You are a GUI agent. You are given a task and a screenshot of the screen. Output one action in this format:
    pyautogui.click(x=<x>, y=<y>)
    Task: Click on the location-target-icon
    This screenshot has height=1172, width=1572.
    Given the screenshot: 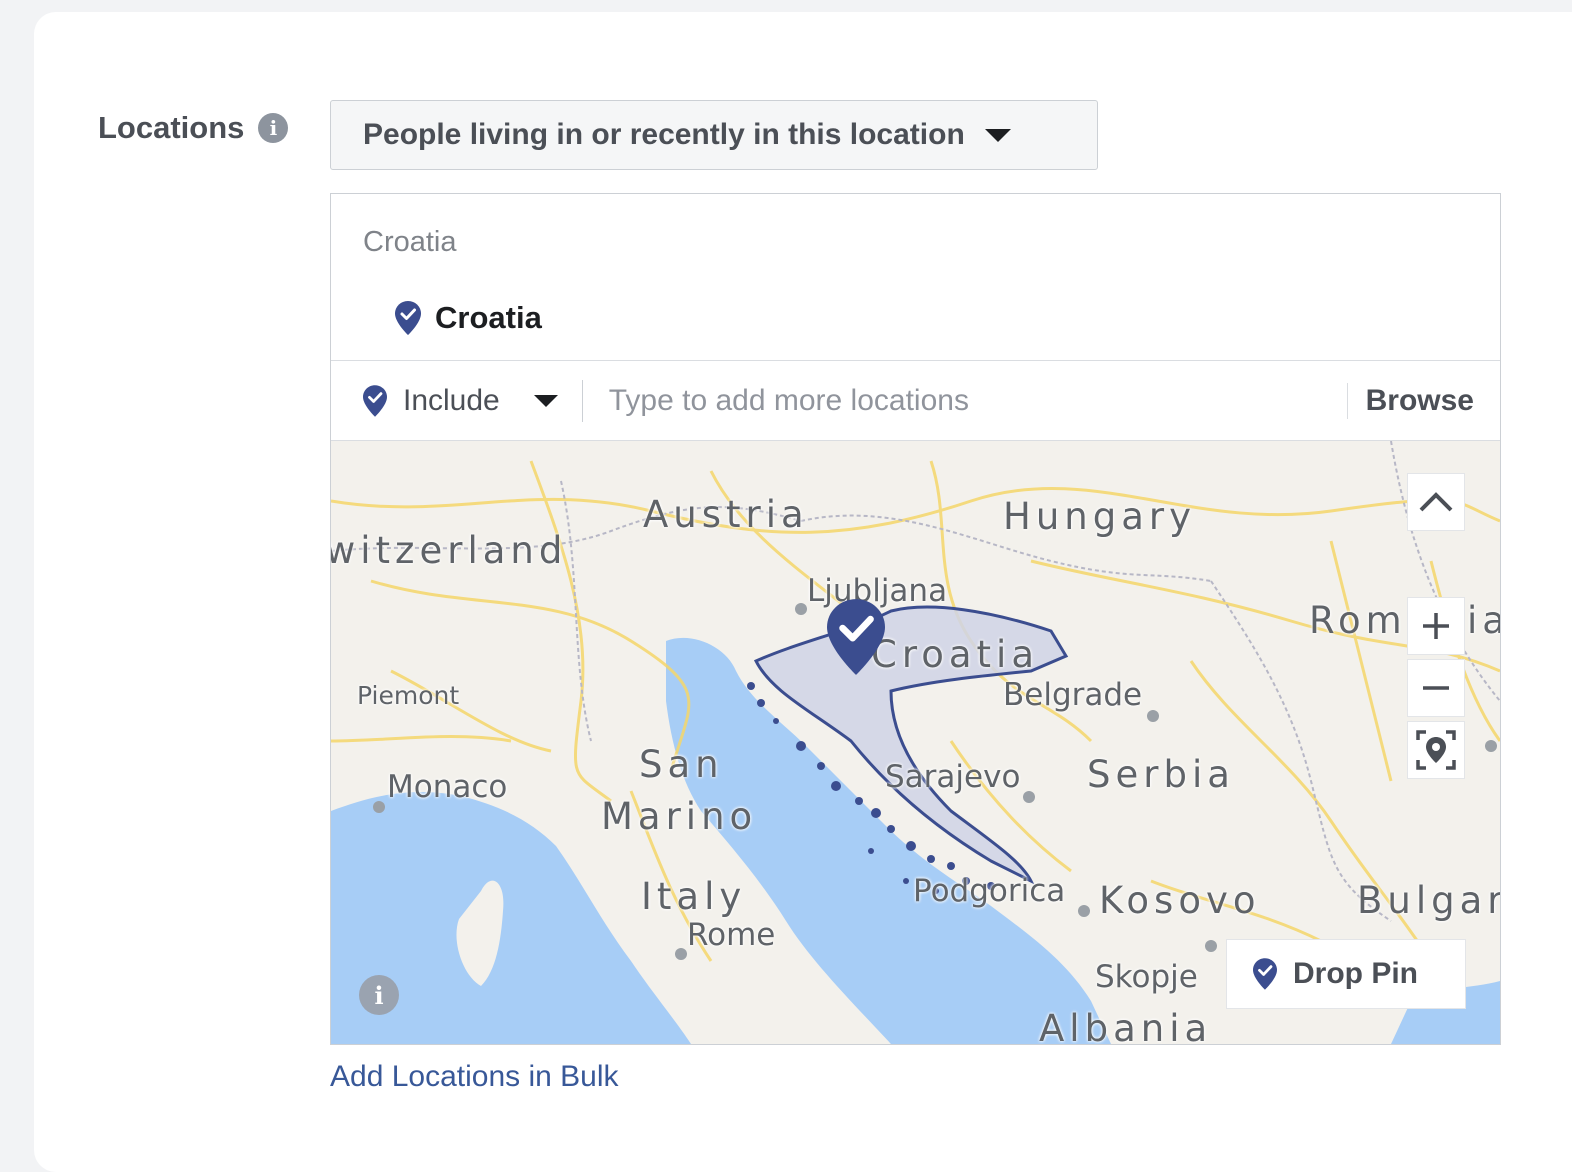 What is the action you would take?
    pyautogui.click(x=1436, y=750)
    